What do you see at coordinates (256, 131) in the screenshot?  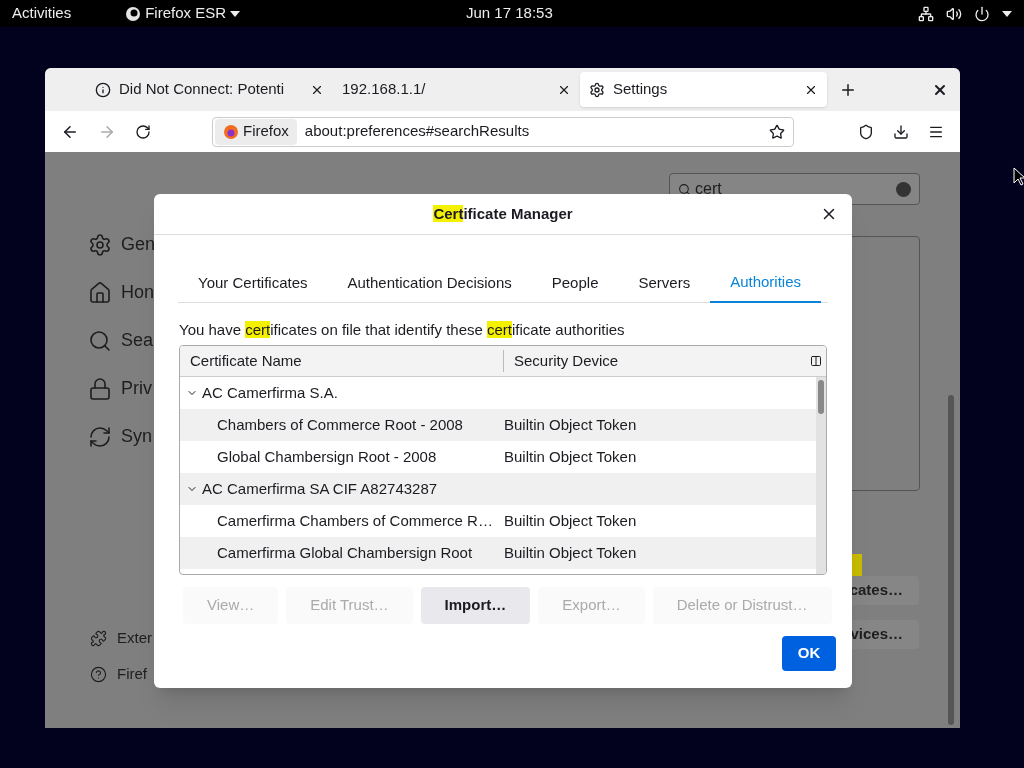 I see `identity-chip: Firefox` at bounding box center [256, 131].